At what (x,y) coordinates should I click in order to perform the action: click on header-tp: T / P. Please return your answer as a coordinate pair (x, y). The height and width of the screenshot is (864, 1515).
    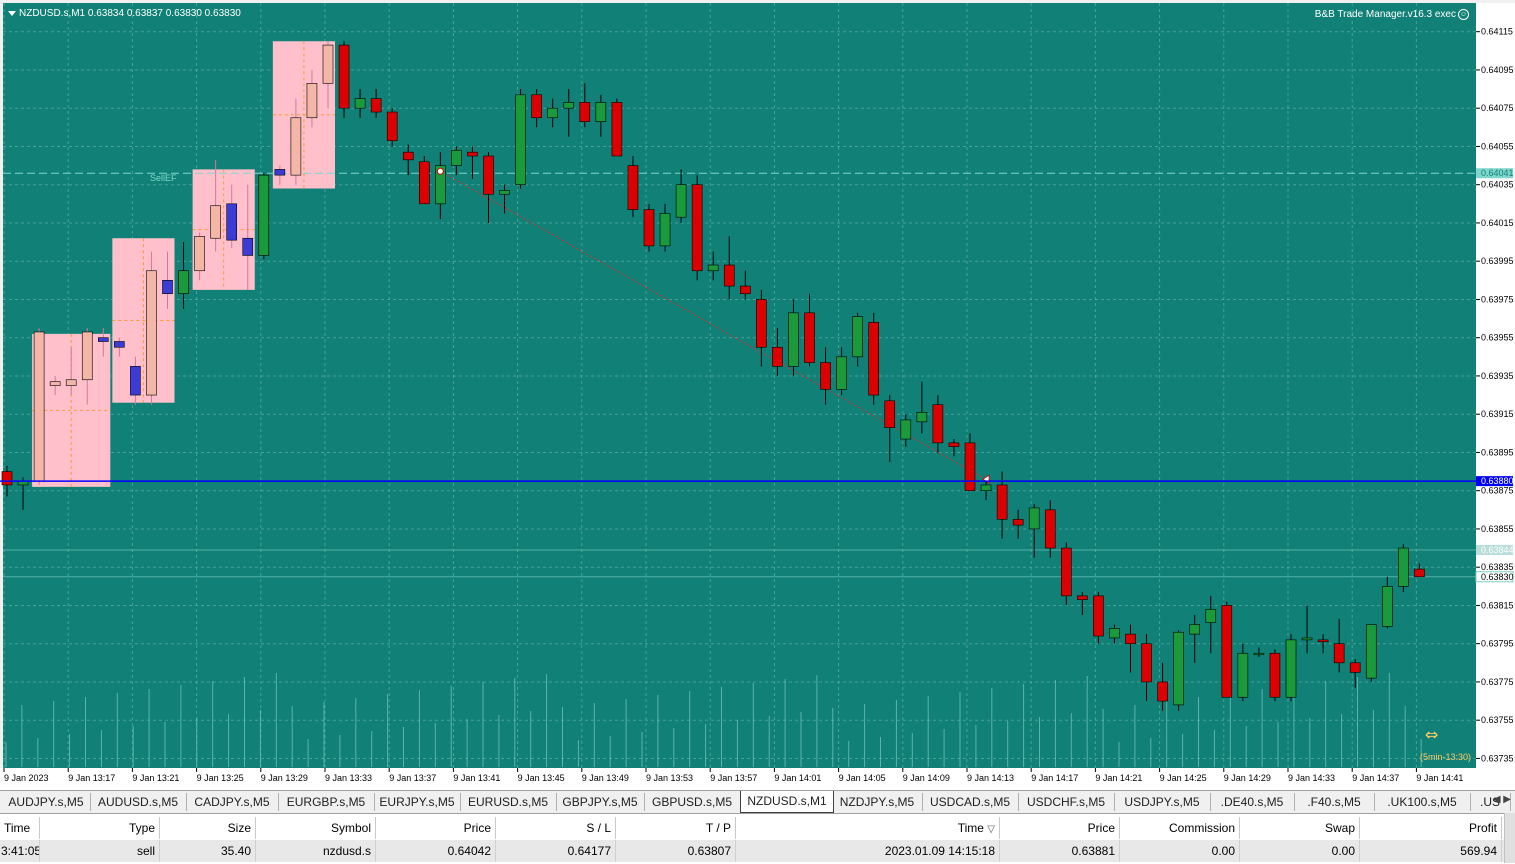
    Looking at the image, I should click on (676, 828).